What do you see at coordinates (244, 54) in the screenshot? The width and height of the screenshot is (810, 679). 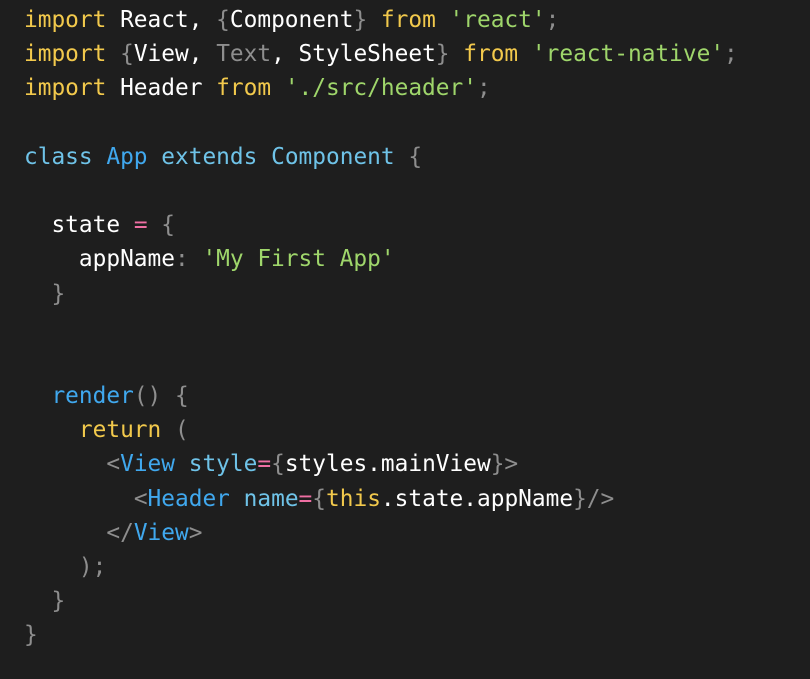 I see `code-token: Text` at bounding box center [244, 54].